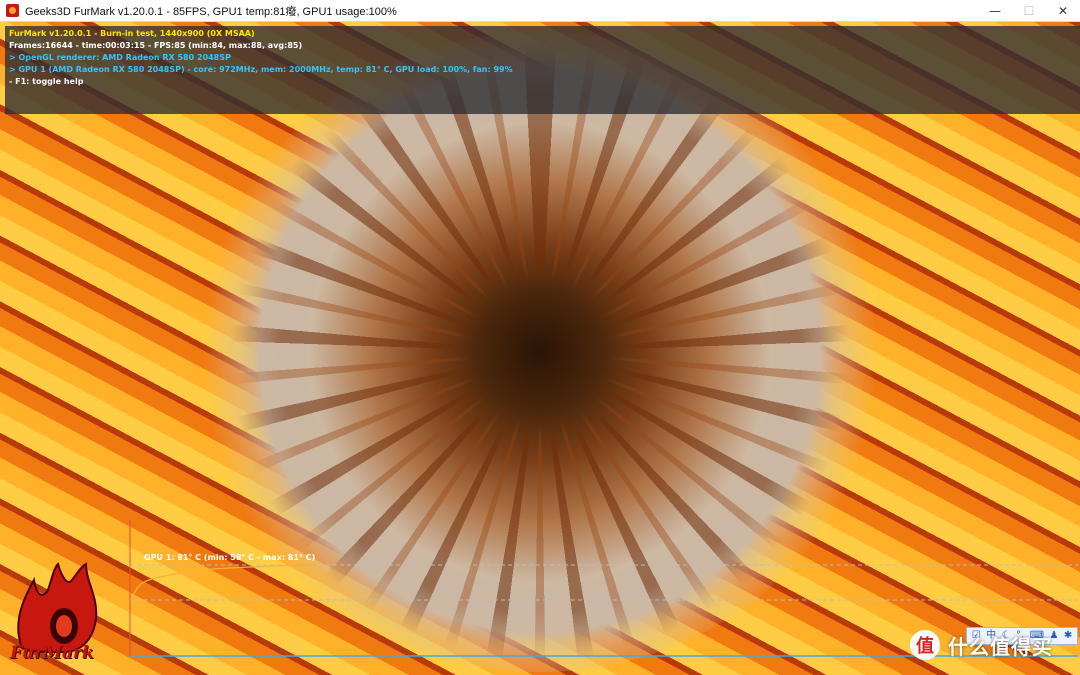  I want to click on watermark-badge: 值, so click(925, 645).